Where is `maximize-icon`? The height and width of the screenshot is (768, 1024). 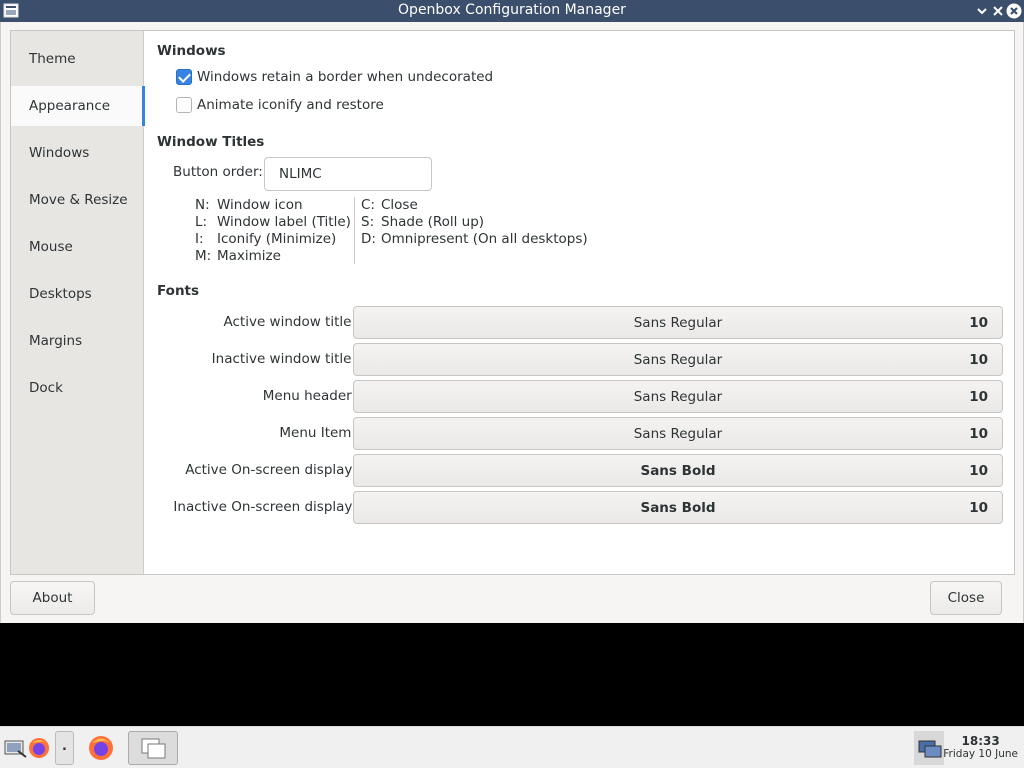 maximize-icon is located at coordinates (998, 11).